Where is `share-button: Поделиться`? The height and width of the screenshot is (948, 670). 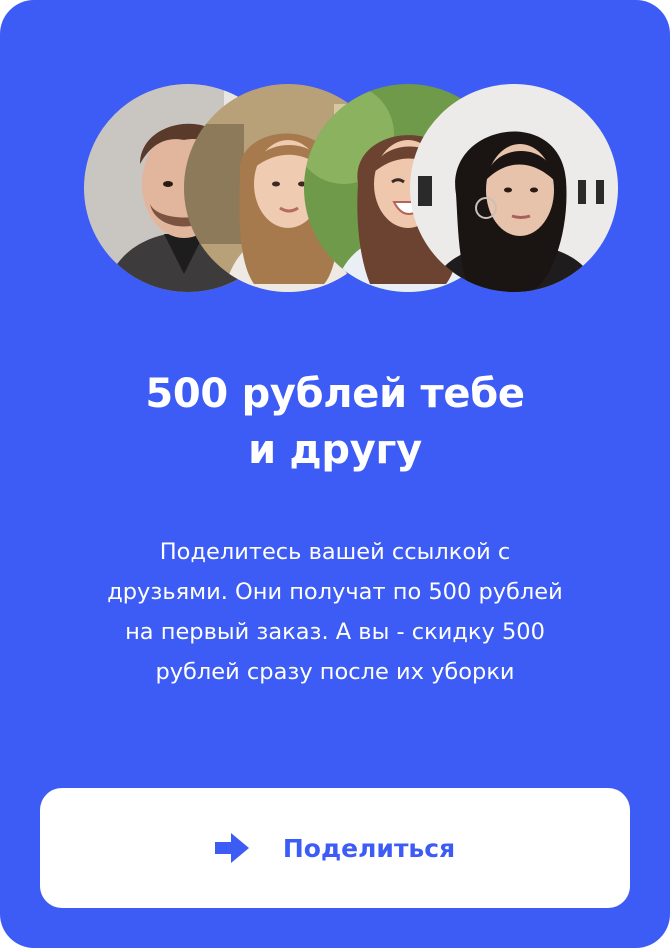
share-button: Поделиться is located at coordinates (335, 848).